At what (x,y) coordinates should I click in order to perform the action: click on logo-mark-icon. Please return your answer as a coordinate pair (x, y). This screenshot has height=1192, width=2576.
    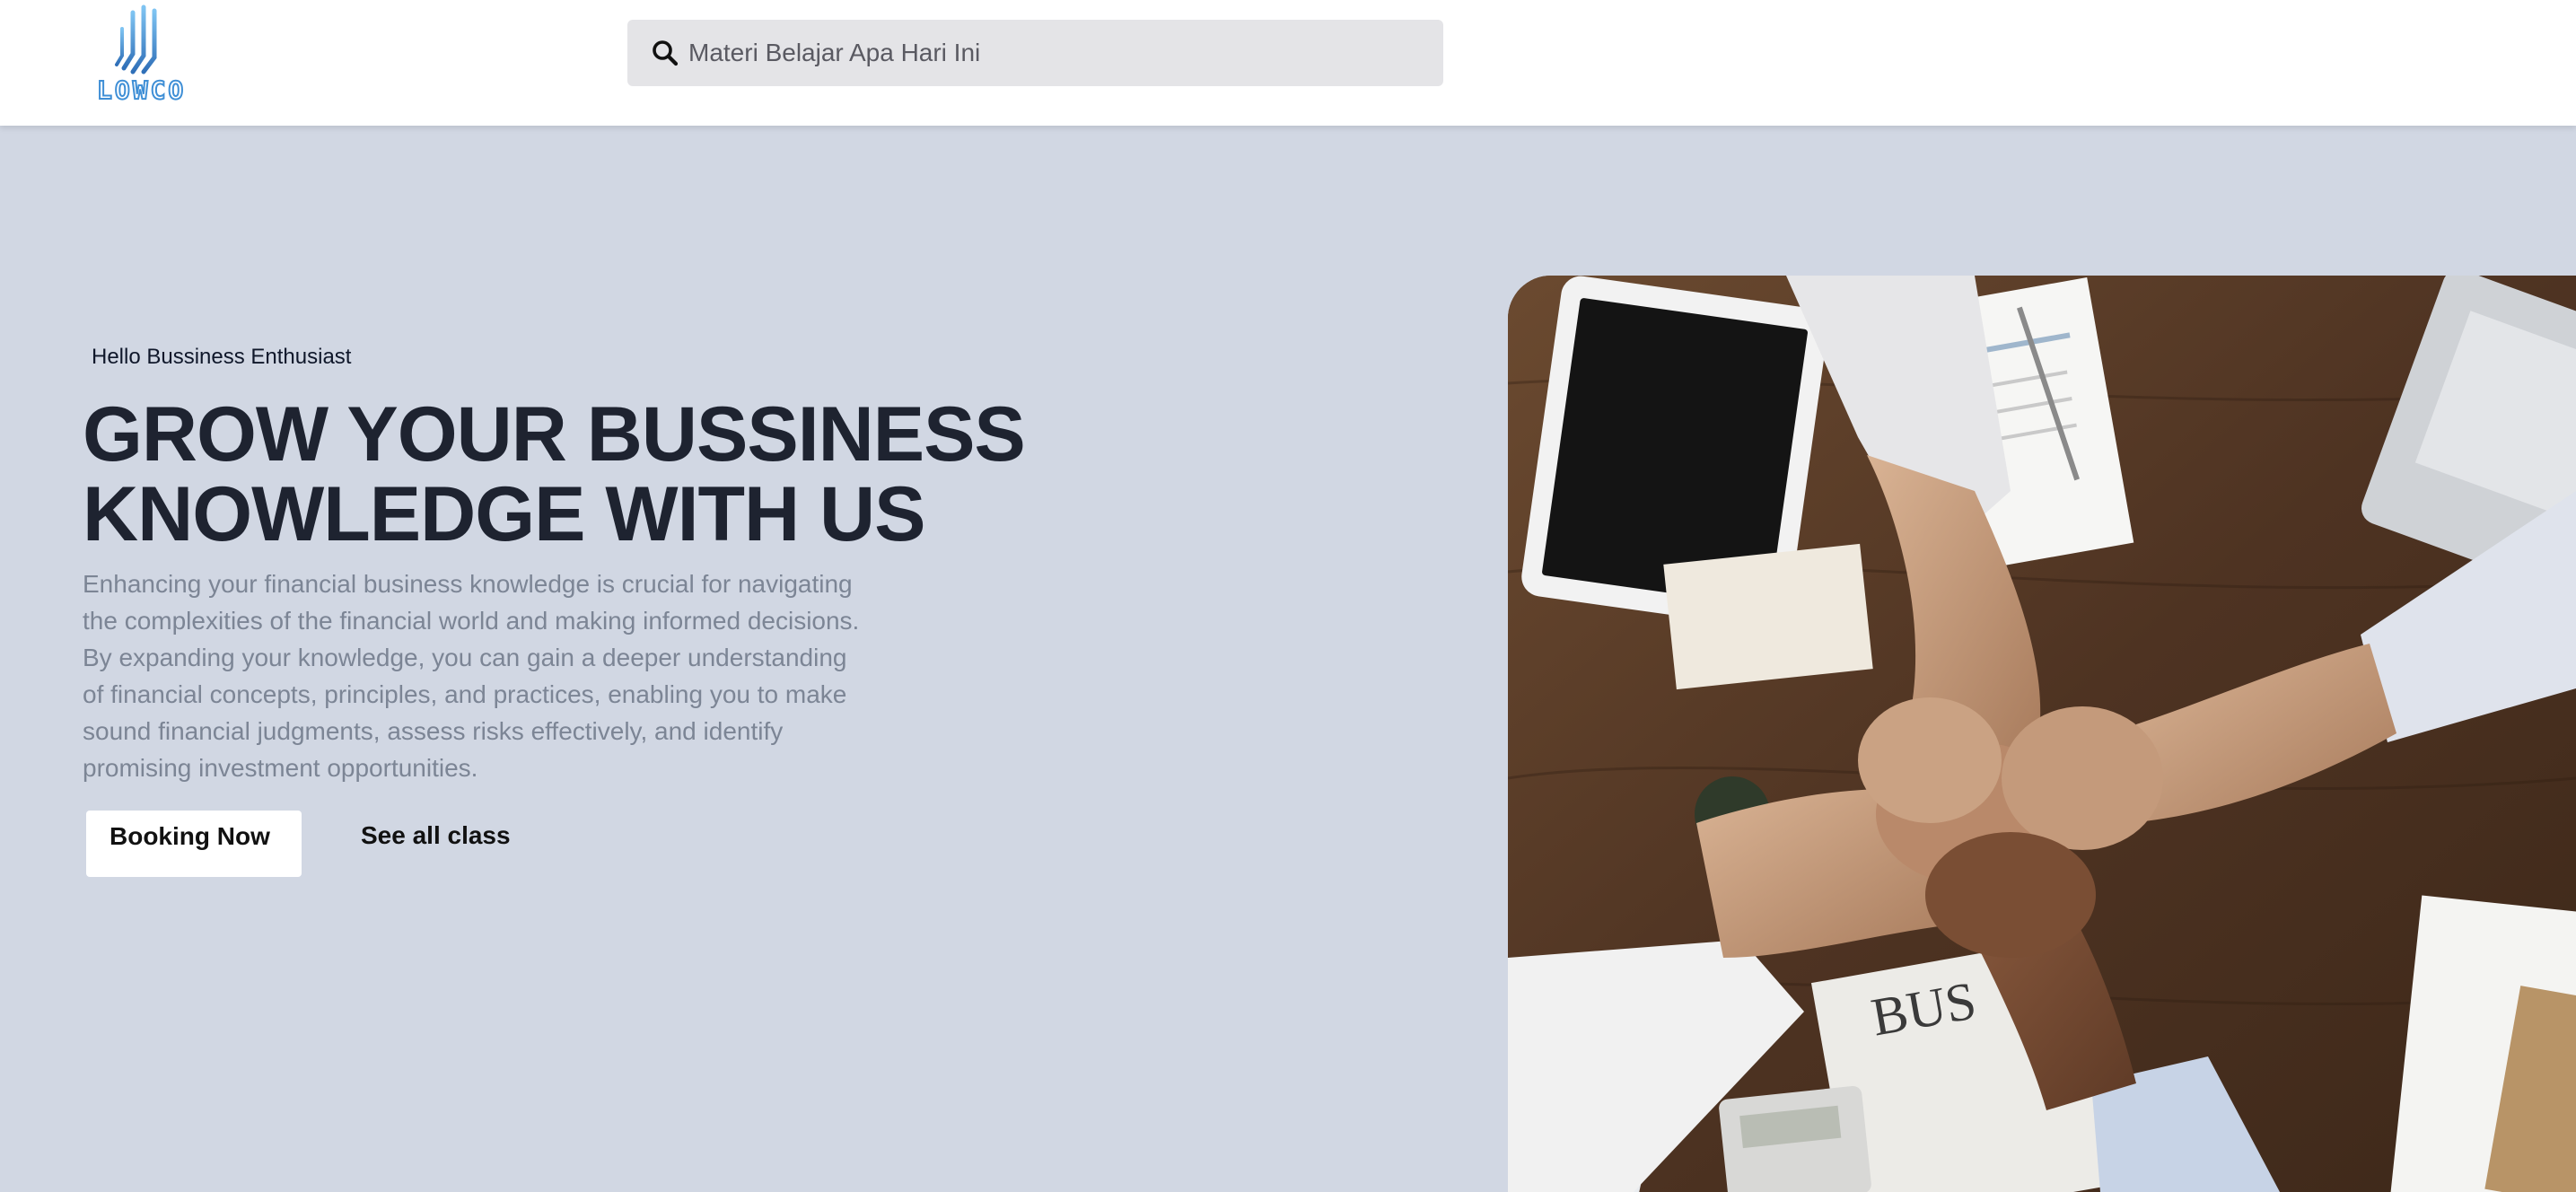
    Looking at the image, I should click on (136, 39).